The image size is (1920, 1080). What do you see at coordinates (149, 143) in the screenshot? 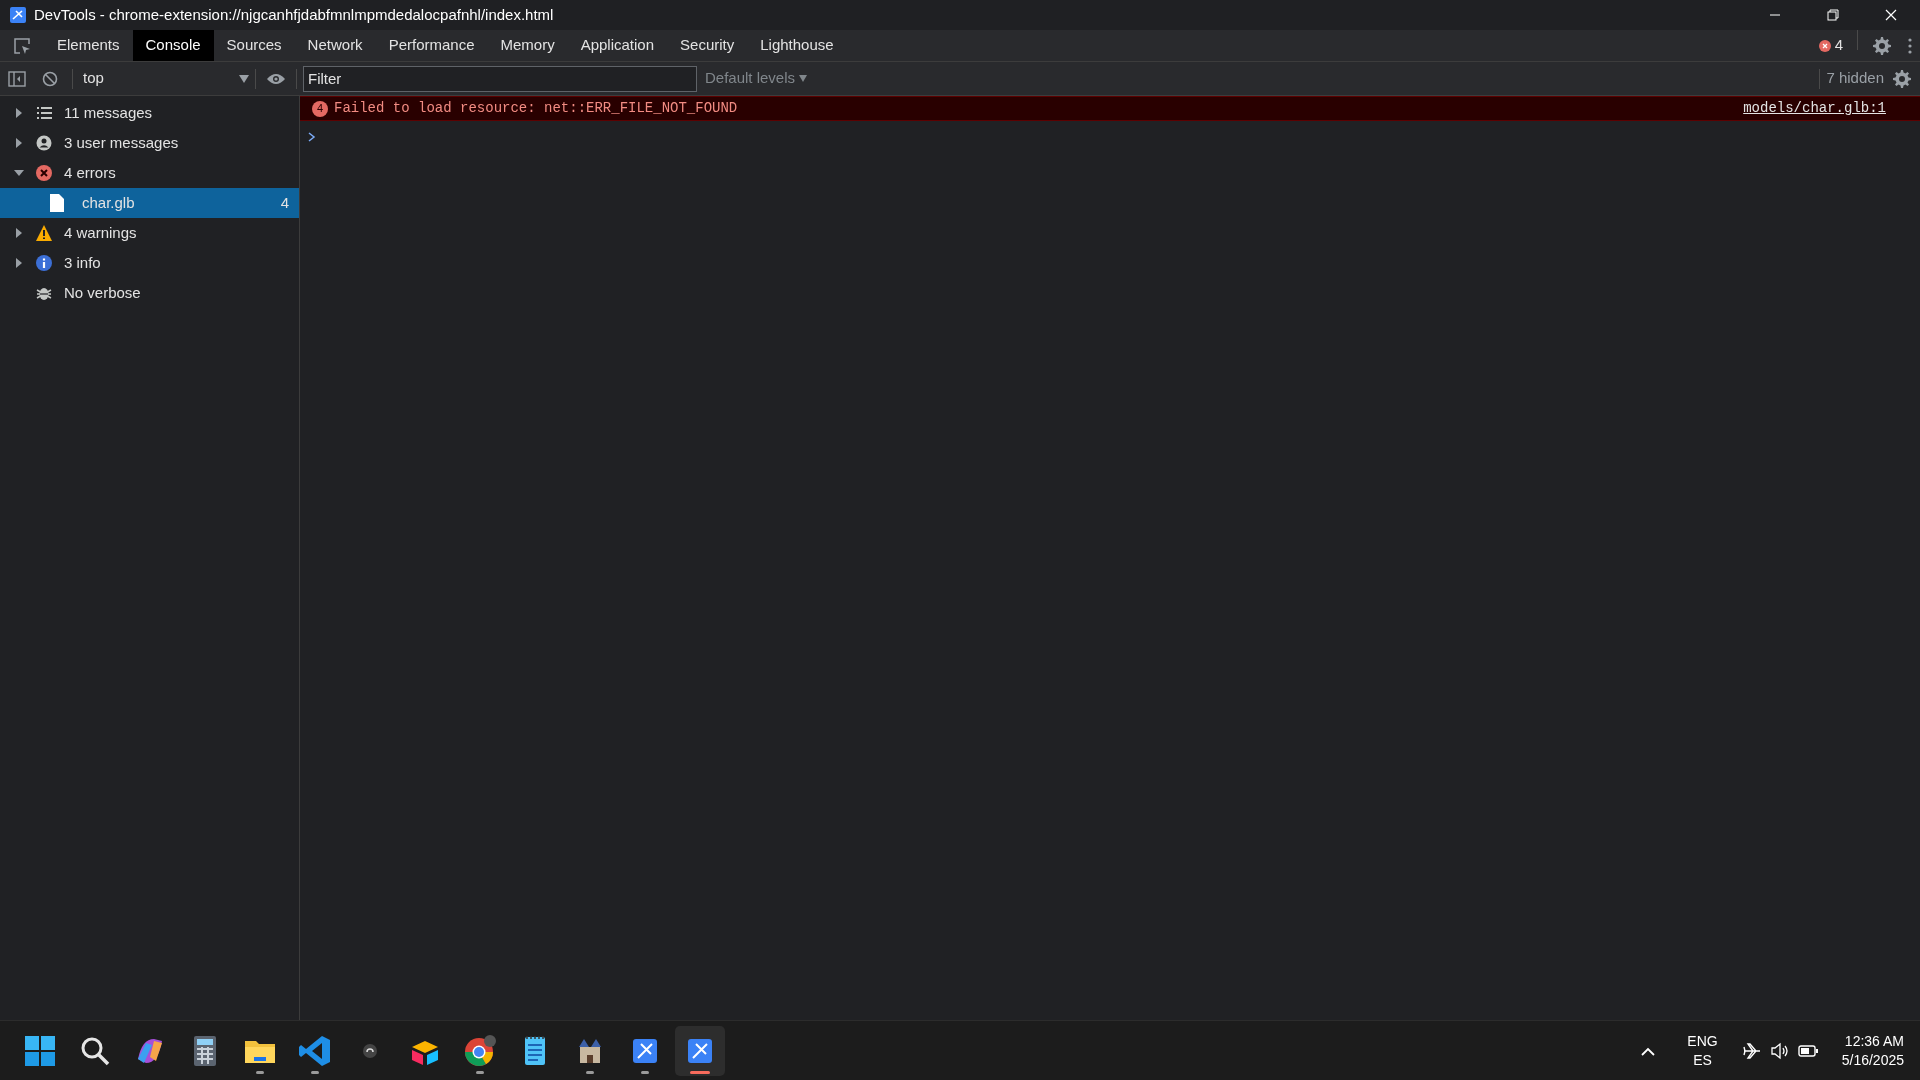
I see `sidebar-item: 3 user messages` at bounding box center [149, 143].